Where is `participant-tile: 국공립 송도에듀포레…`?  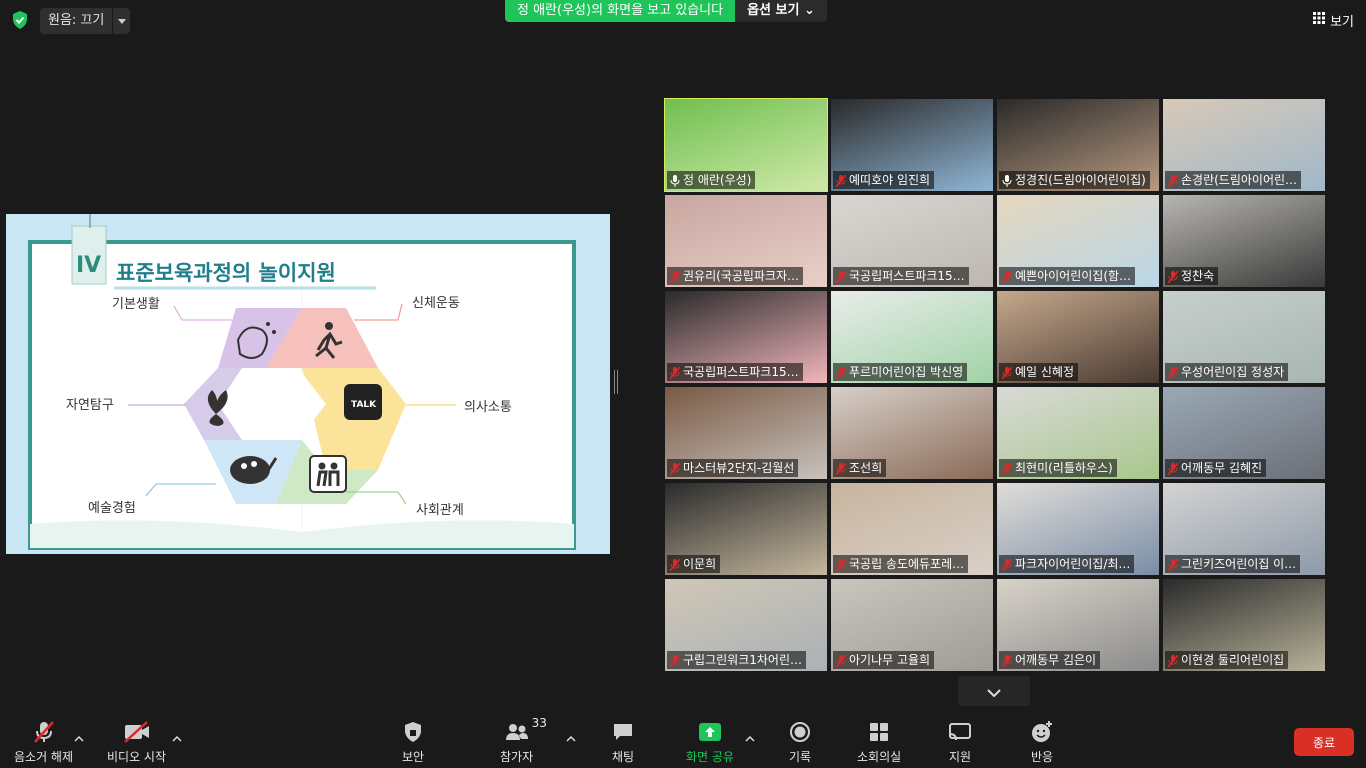
participant-tile: 국공립 송도에듀포레… is located at coordinates (912, 529).